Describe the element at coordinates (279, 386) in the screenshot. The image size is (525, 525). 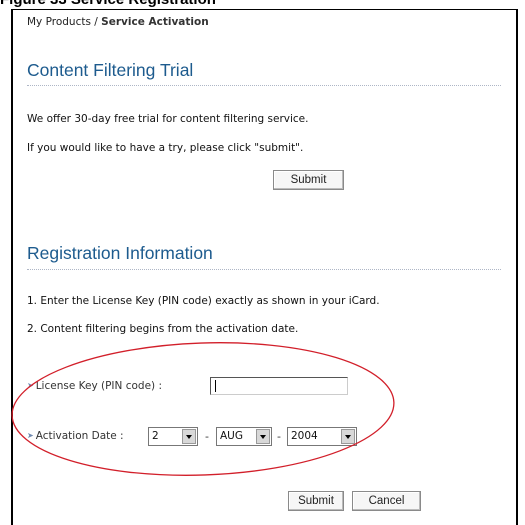
I see `license-key-input` at that location.